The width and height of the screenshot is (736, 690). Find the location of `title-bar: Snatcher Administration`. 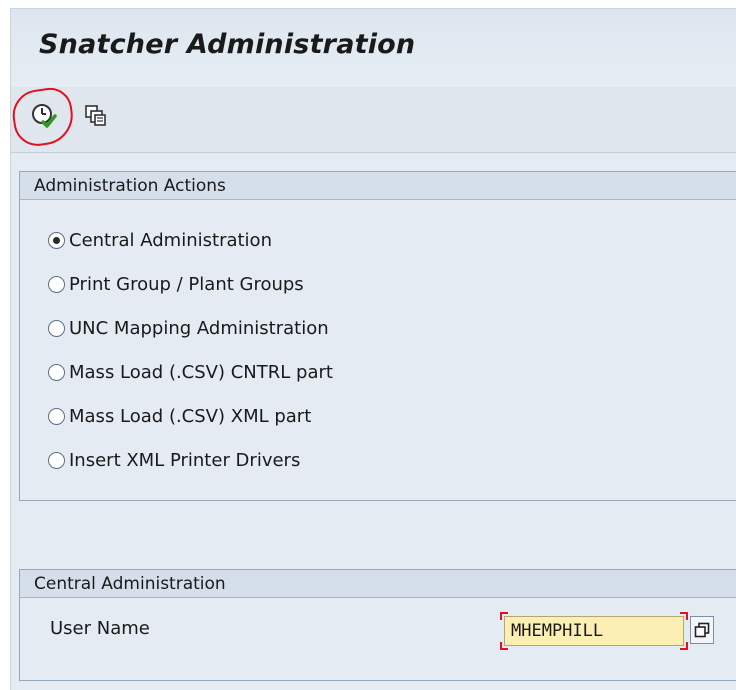

title-bar: Snatcher Administration is located at coordinates (373, 48).